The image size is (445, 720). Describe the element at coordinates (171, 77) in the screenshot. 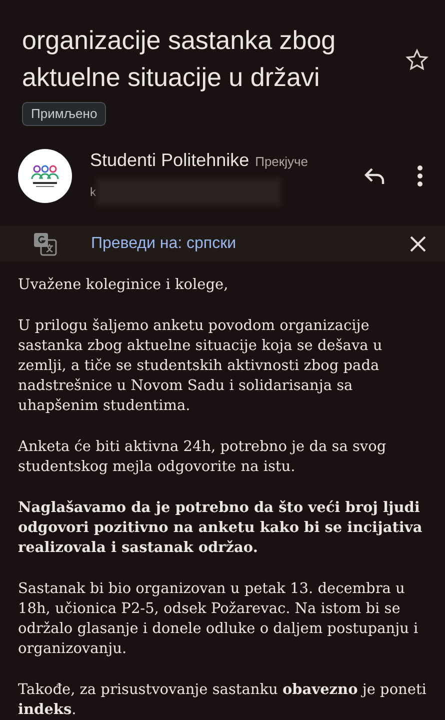

I see `subject-line: aktuelne situacije u državi` at that location.